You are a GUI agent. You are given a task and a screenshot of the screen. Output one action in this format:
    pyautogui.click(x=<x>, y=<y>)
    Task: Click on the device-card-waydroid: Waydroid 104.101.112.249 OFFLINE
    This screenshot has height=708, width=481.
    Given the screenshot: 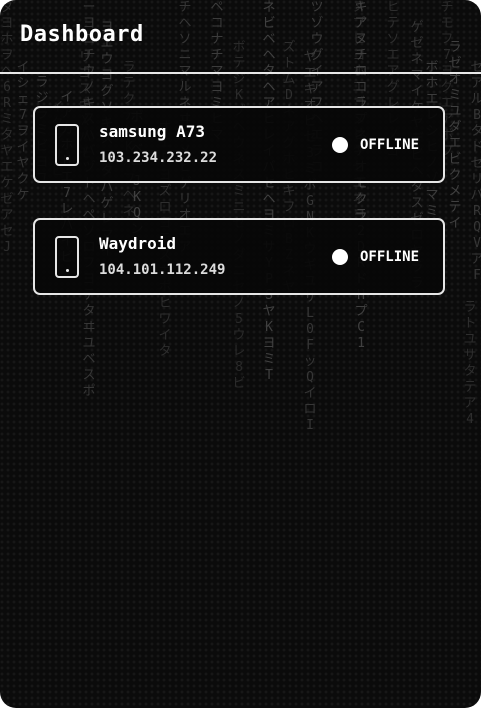 What is the action you would take?
    pyautogui.click(x=239, y=256)
    